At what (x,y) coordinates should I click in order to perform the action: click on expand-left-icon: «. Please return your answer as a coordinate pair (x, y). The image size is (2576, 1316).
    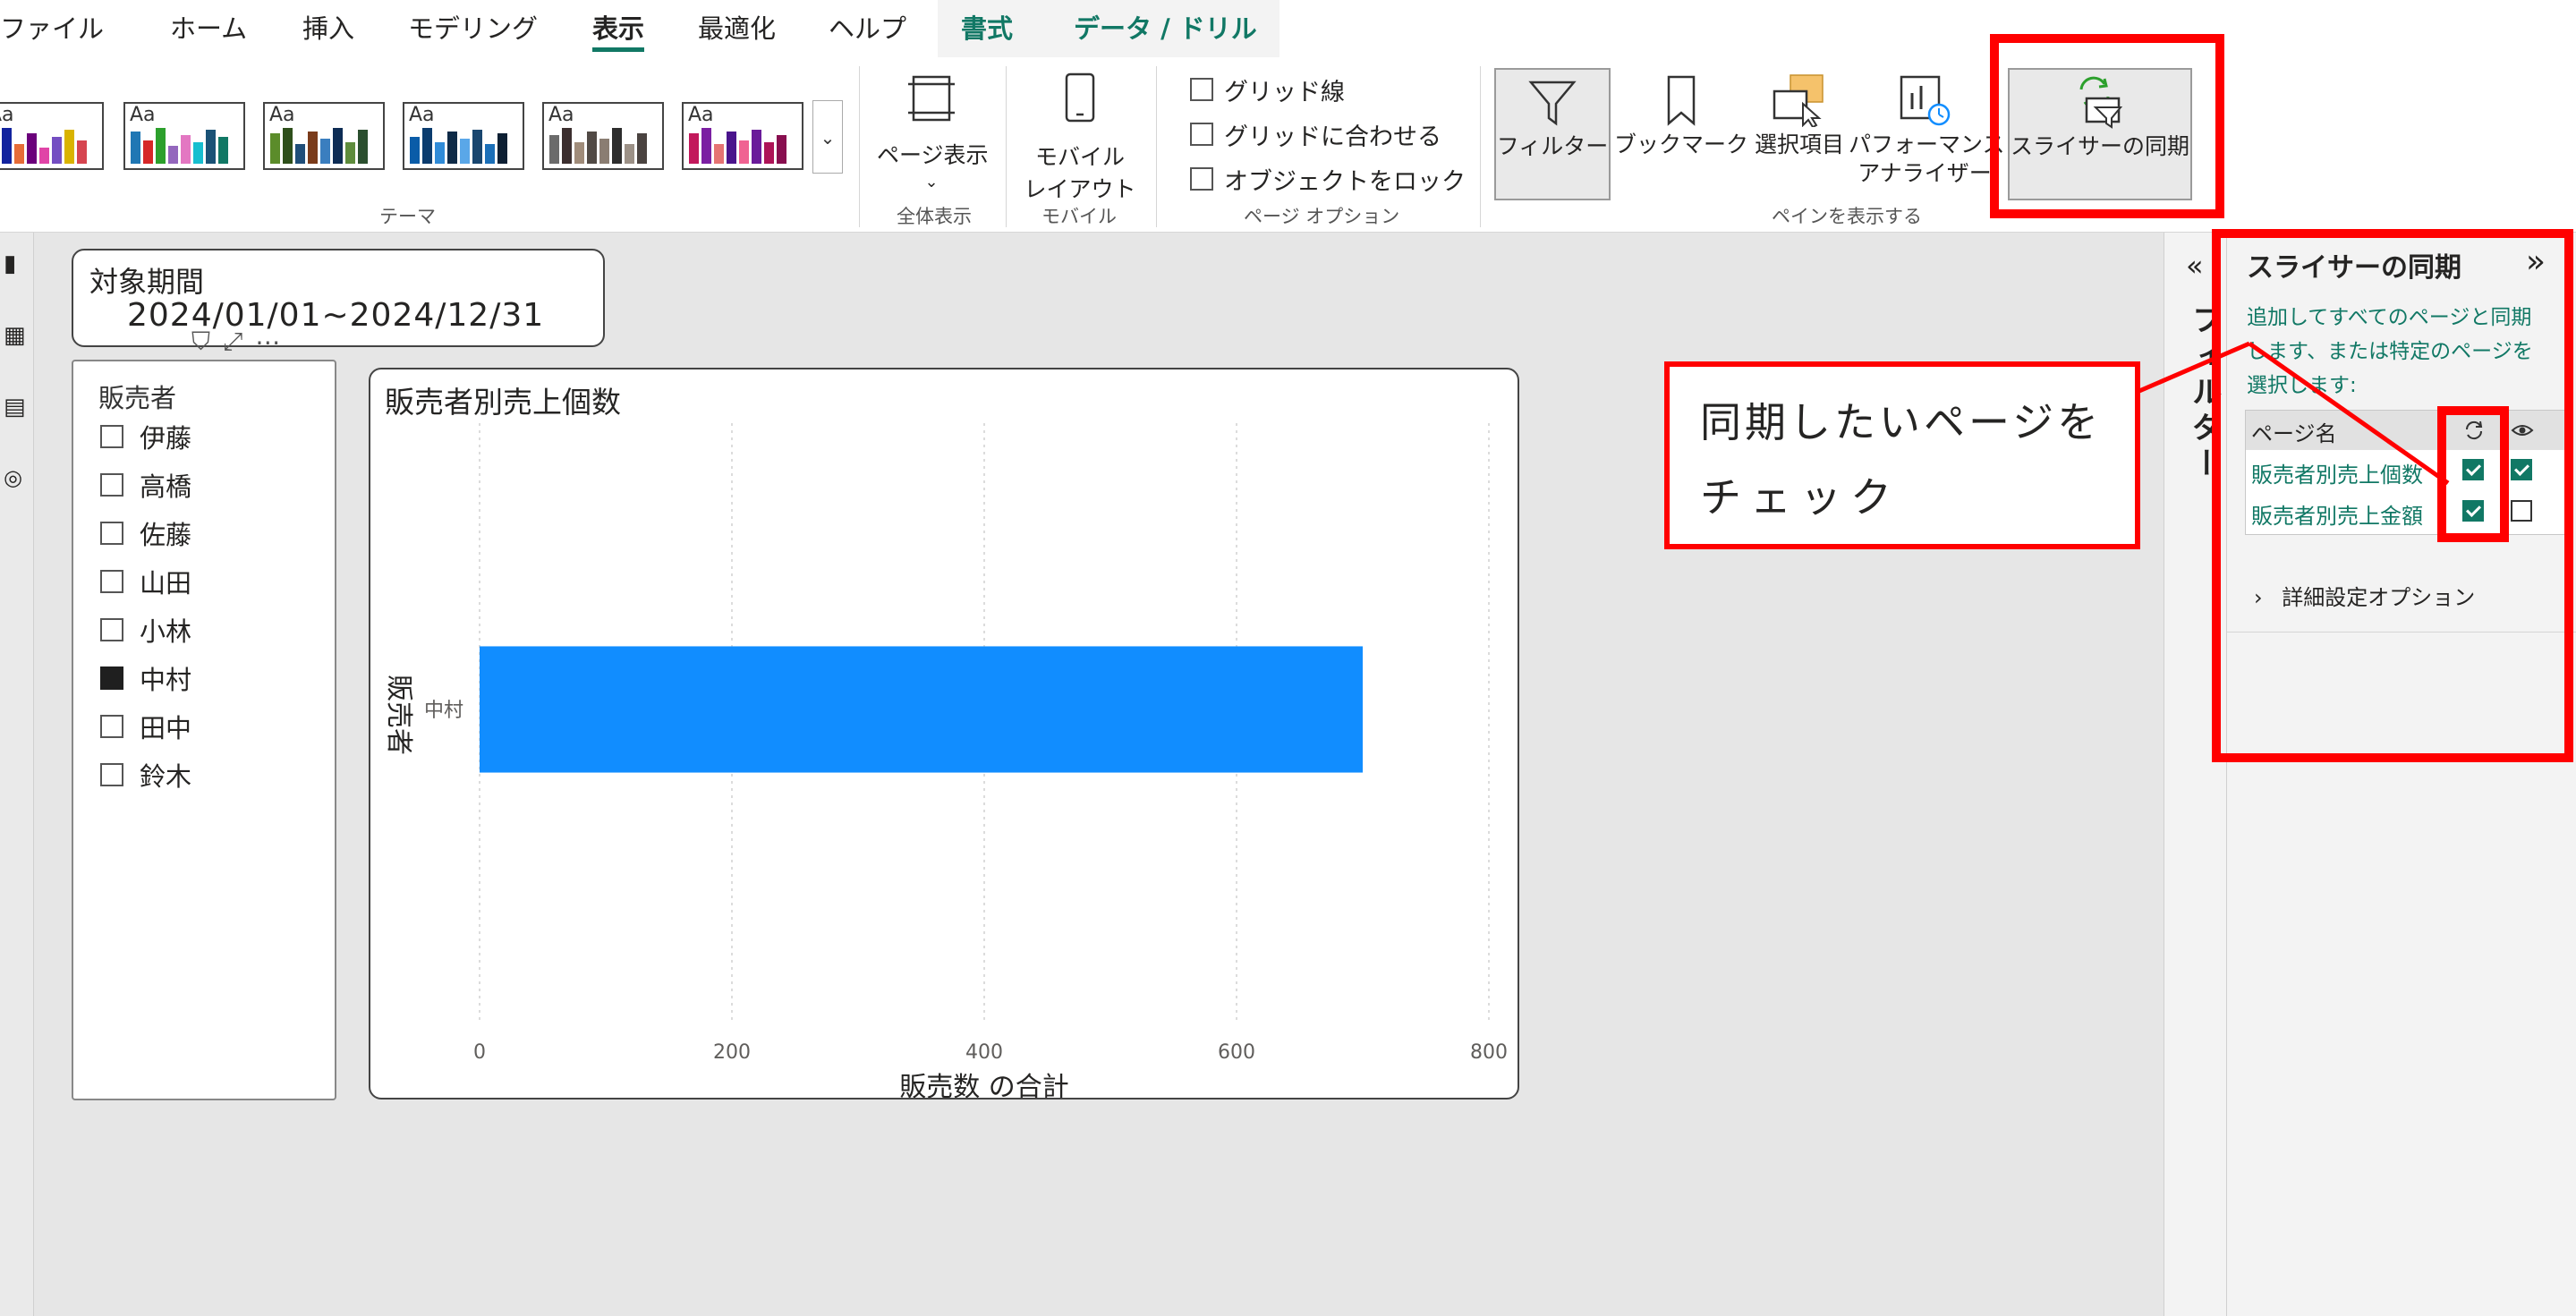
    Looking at the image, I should click on (2195, 266).